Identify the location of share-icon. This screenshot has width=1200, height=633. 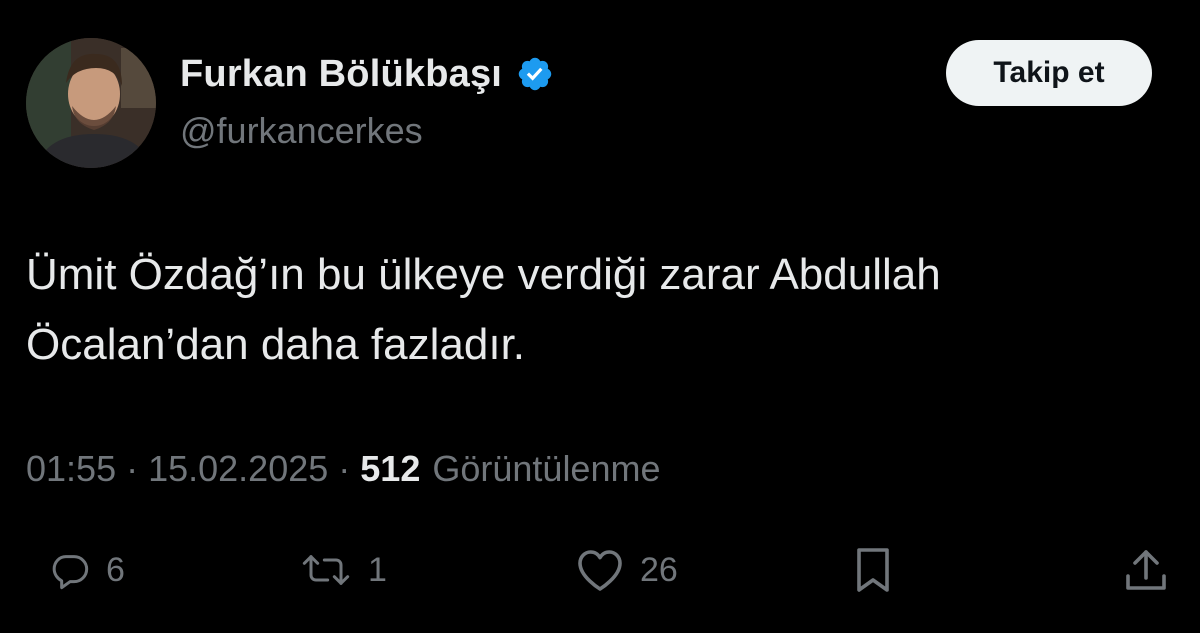
(1146, 570).